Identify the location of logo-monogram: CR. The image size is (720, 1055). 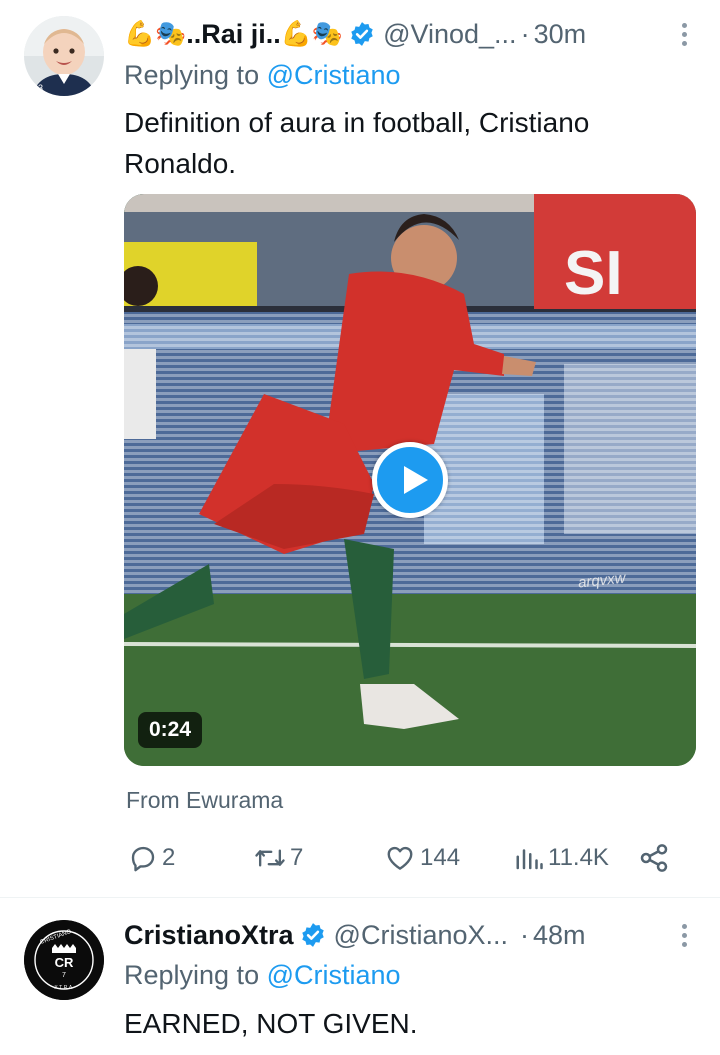
(64, 962).